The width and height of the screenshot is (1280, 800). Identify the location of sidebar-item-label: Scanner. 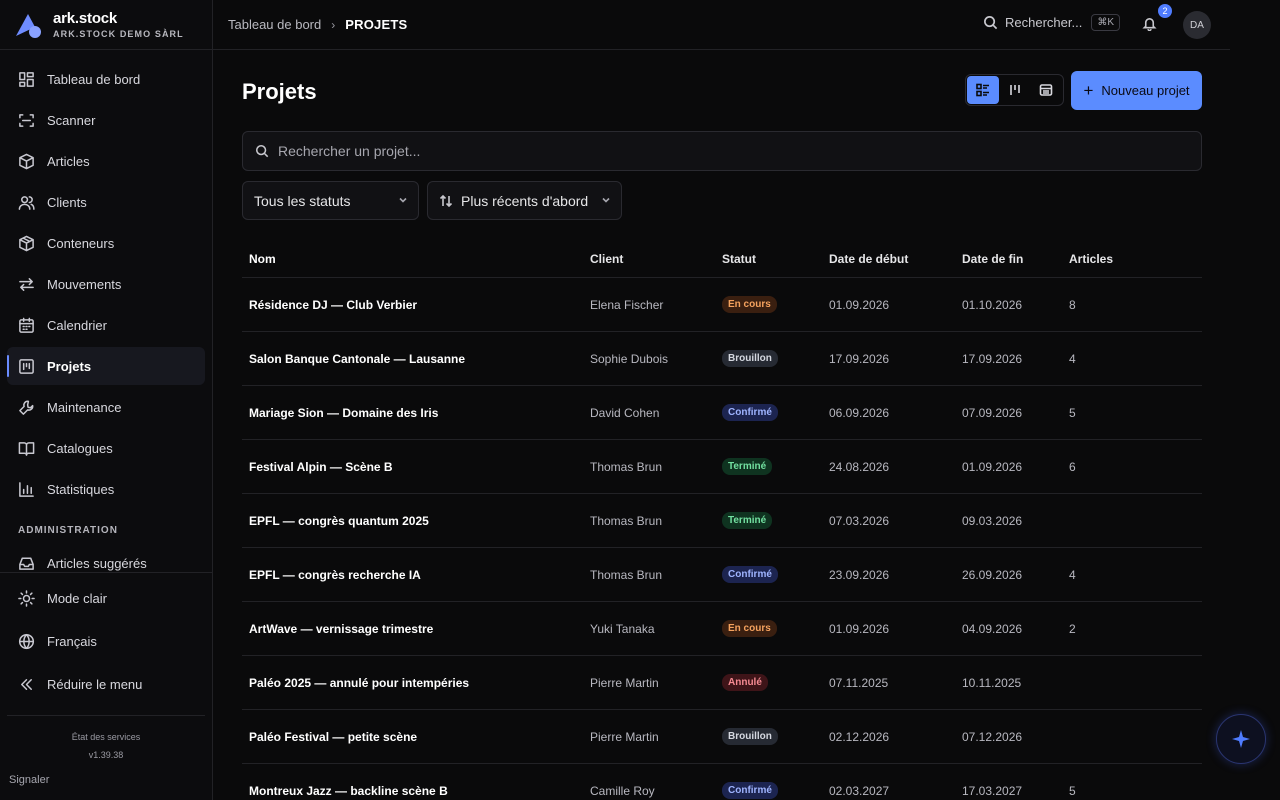
(71, 120).